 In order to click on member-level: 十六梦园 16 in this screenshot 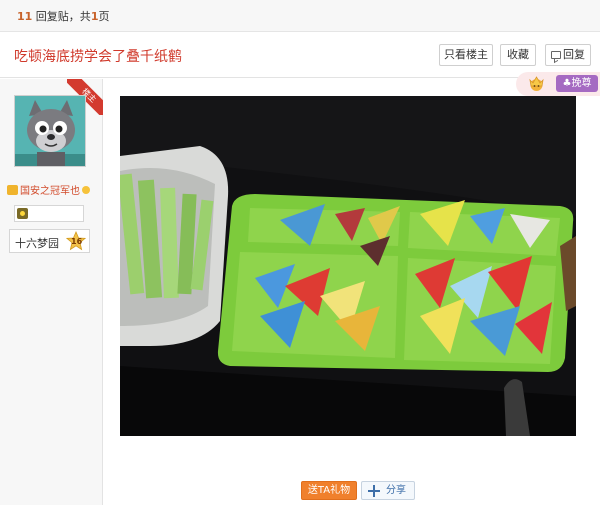, I will do `click(49, 241)`.